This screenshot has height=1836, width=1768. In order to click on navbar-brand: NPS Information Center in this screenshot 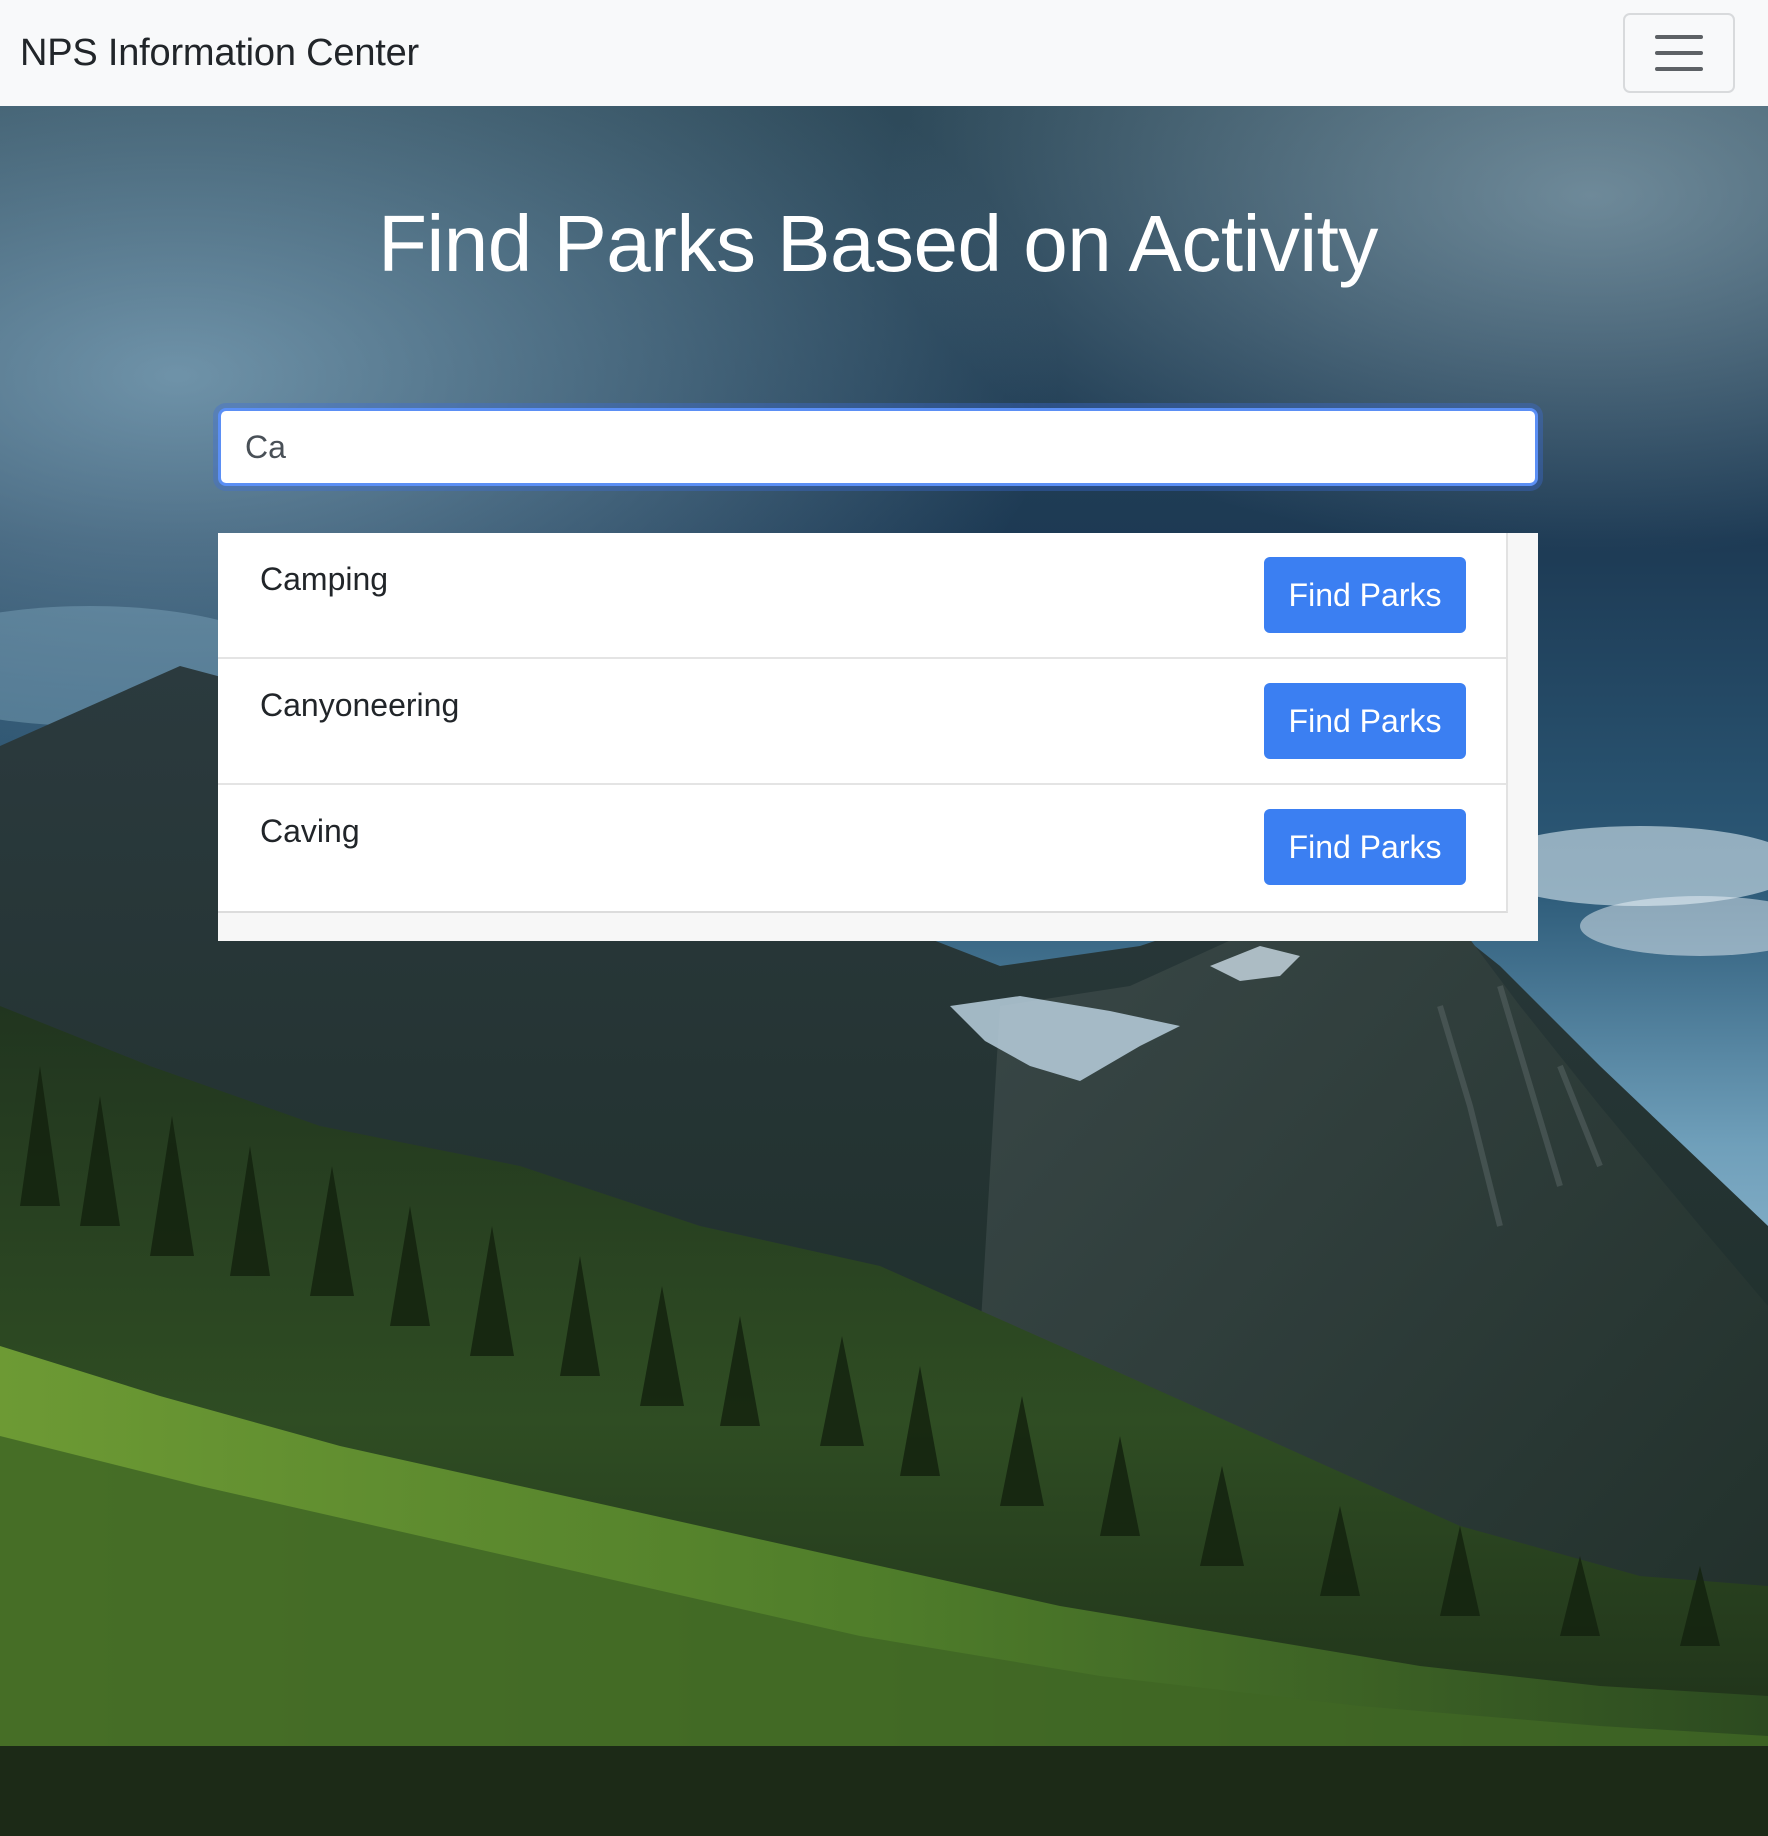, I will do `click(219, 53)`.